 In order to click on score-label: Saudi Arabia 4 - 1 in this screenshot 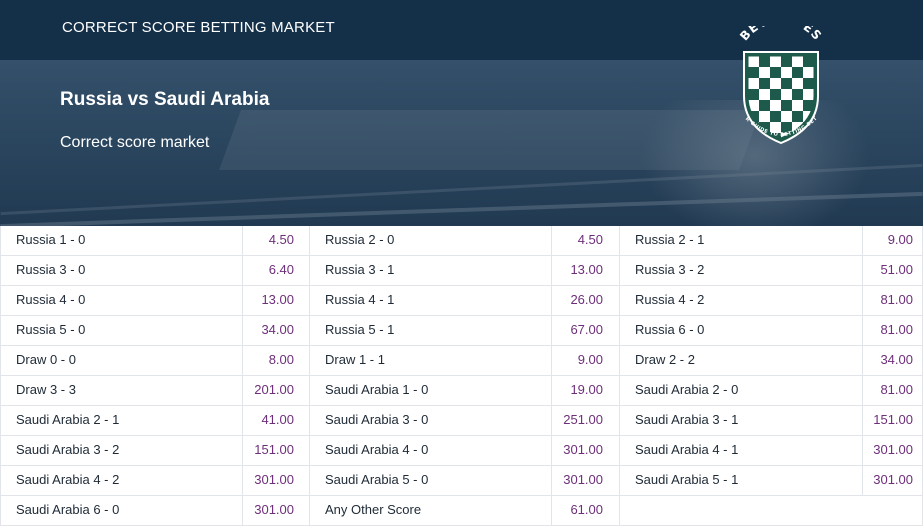, I will do `click(687, 449)`.